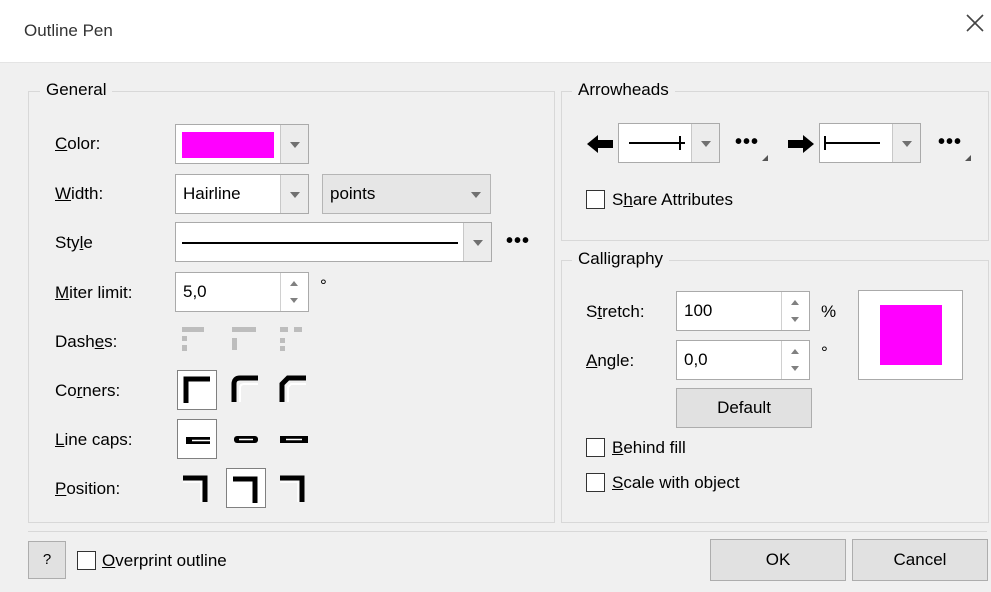  I want to click on stretch-input: 100, so click(743, 311).